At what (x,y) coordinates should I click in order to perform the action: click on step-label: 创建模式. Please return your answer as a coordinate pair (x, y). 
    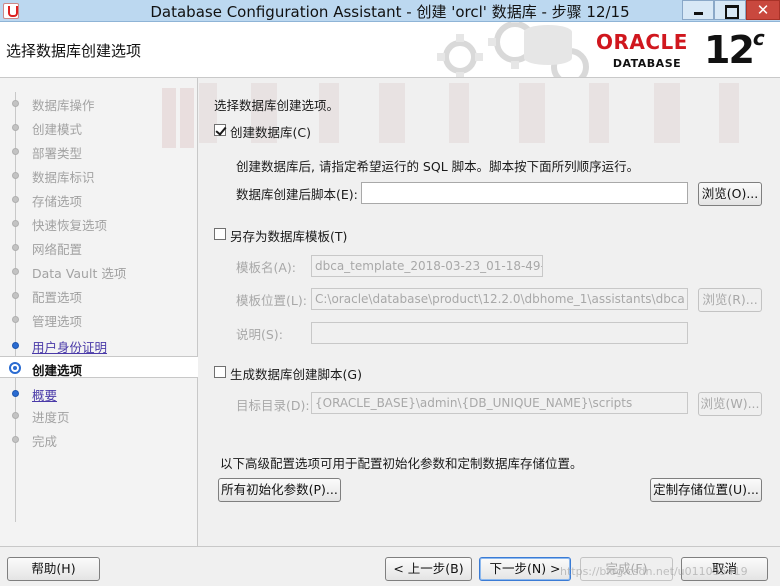
    Looking at the image, I should click on (57, 129).